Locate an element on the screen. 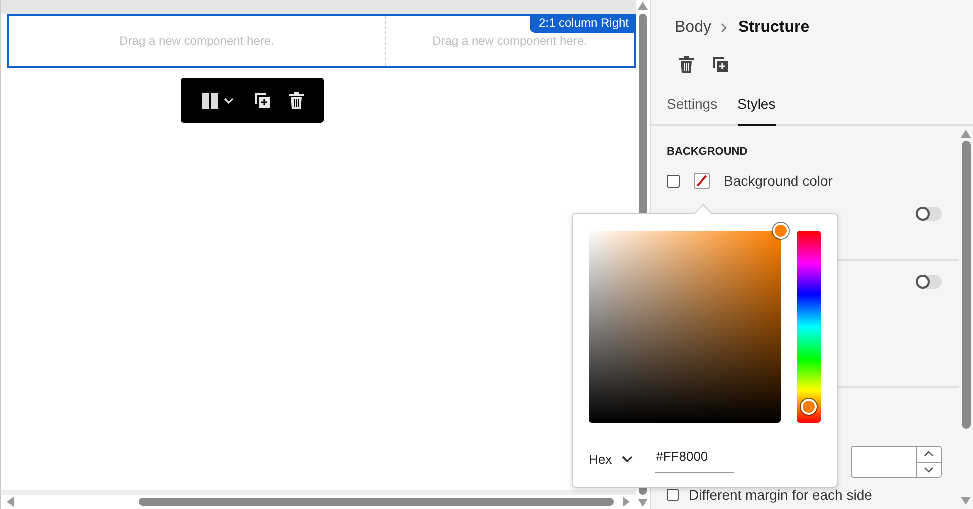 This screenshot has width=973, height=509. format-dropdown: Hex is located at coordinates (611, 459).